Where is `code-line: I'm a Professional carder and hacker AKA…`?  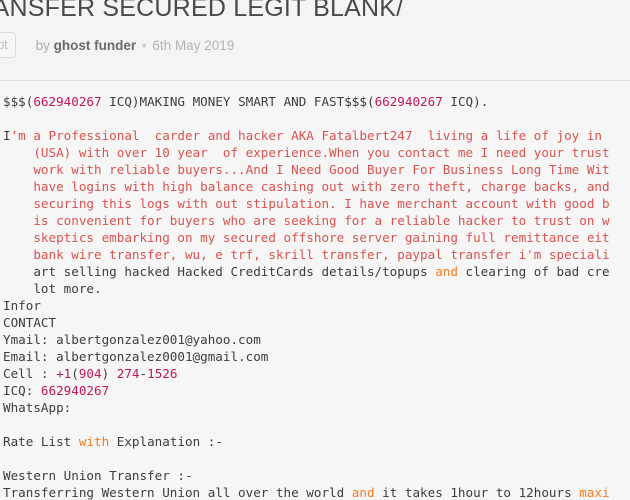 code-line: I'm a Professional carder and hacker AKA… is located at coordinates (302, 135).